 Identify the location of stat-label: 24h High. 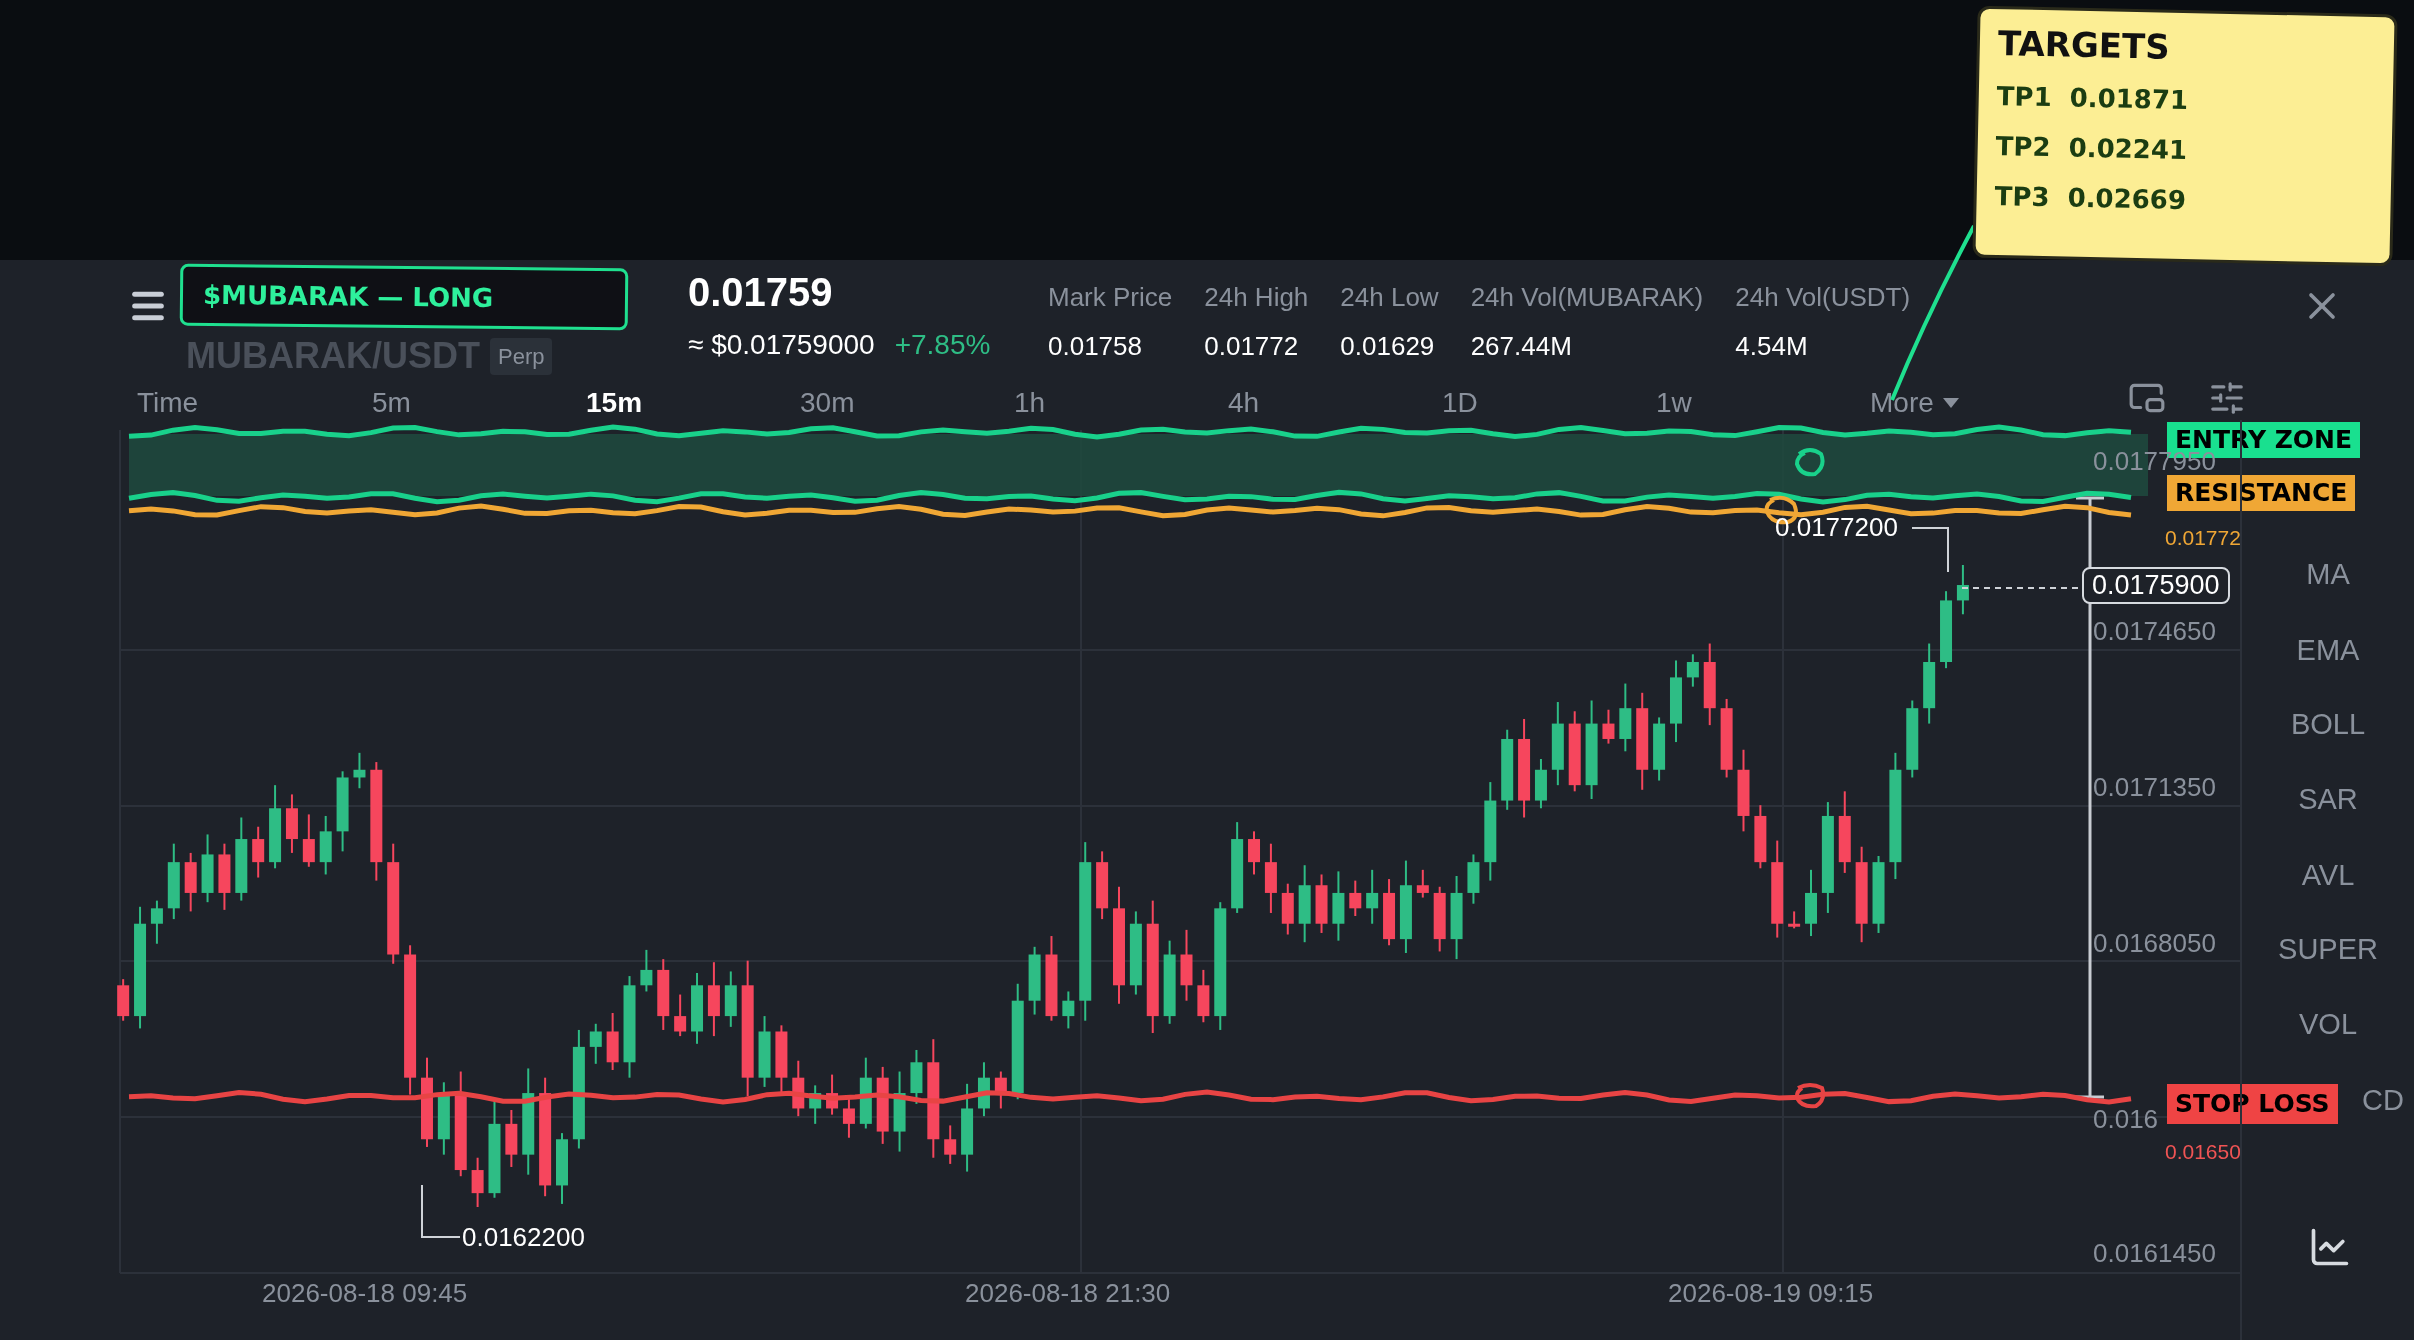
(1256, 297).